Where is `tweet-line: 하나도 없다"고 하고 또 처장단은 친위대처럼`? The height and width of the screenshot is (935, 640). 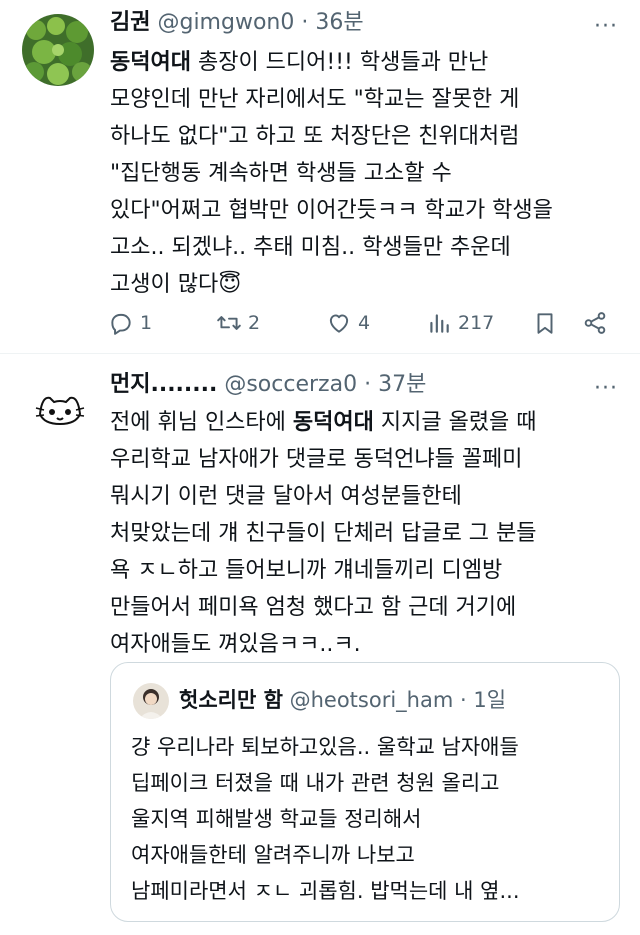 tweet-line: 하나도 없다"고 하고 또 처장단은 친위대처럼 is located at coordinates (315, 136).